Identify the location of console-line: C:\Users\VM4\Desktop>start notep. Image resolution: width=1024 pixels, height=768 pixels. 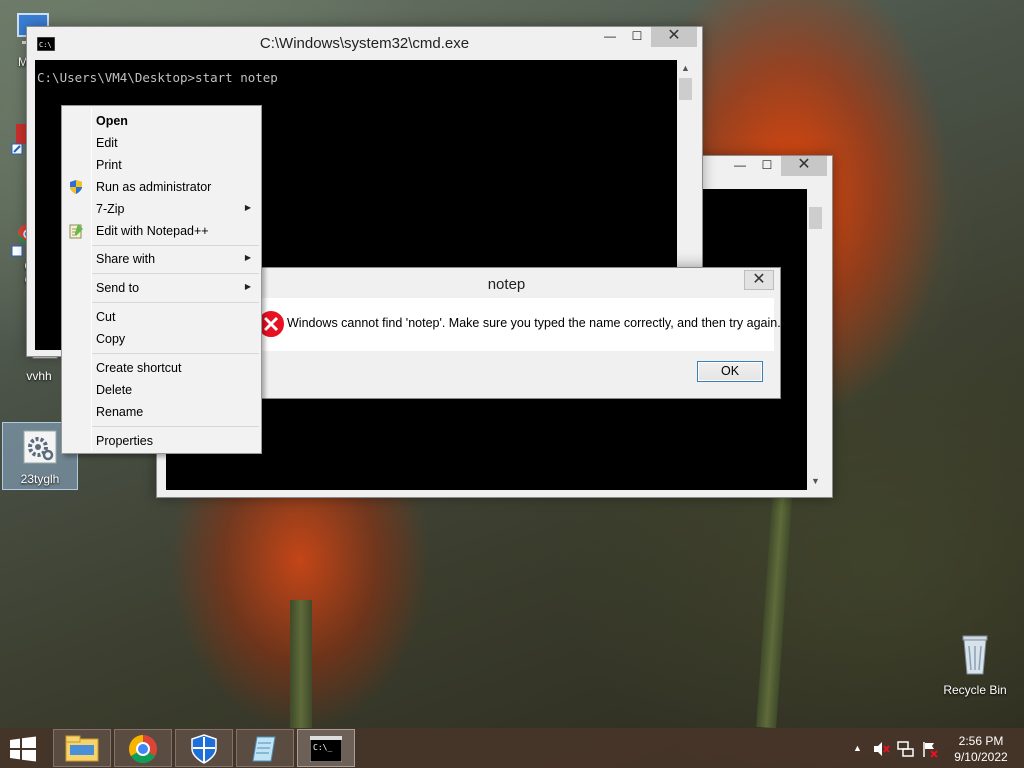
(157, 77).